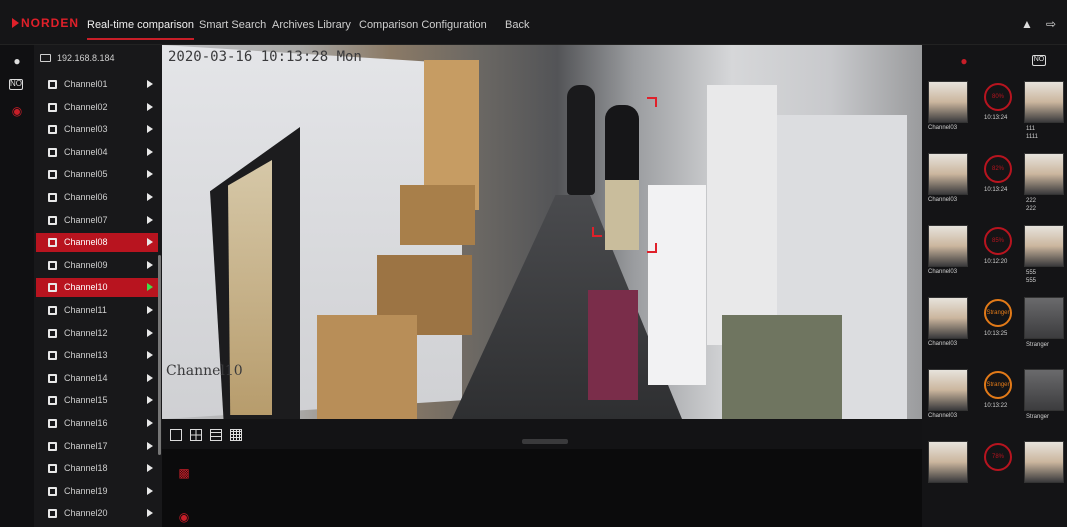  I want to click on layout-2x2-button, so click(196, 435).